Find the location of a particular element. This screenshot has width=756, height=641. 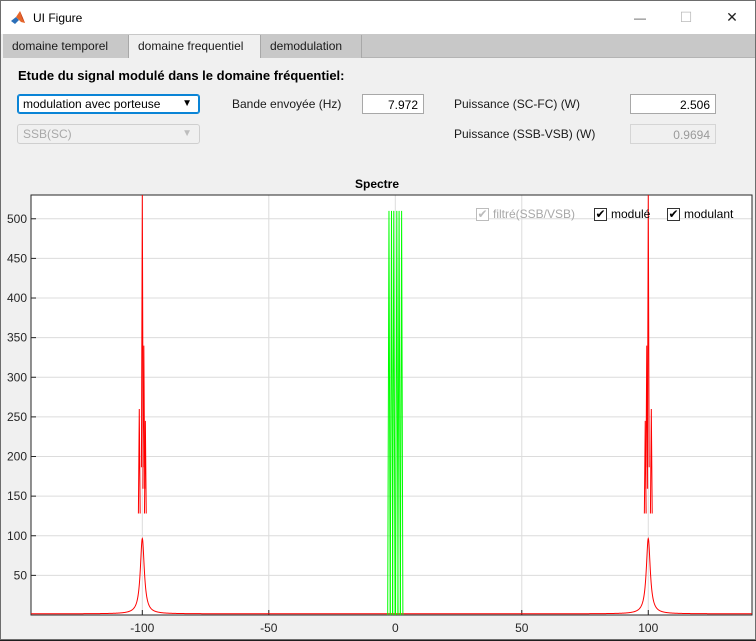

x-tick-label: 50 is located at coordinates (522, 628).